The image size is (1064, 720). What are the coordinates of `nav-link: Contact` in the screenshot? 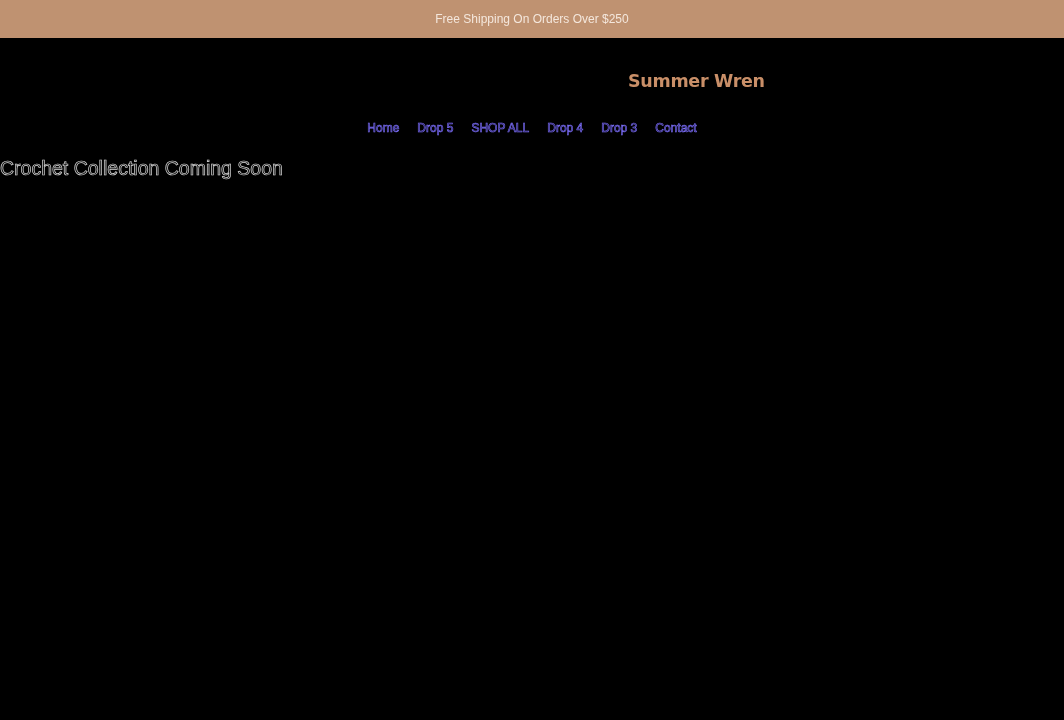 It's located at (676, 128).